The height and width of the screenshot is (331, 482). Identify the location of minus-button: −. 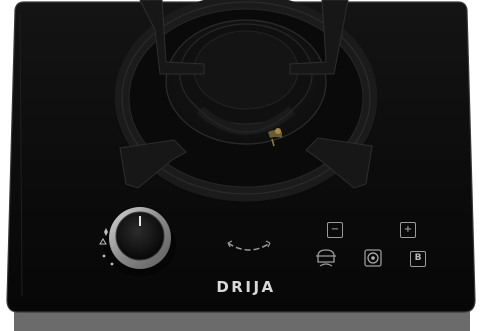
(335, 230).